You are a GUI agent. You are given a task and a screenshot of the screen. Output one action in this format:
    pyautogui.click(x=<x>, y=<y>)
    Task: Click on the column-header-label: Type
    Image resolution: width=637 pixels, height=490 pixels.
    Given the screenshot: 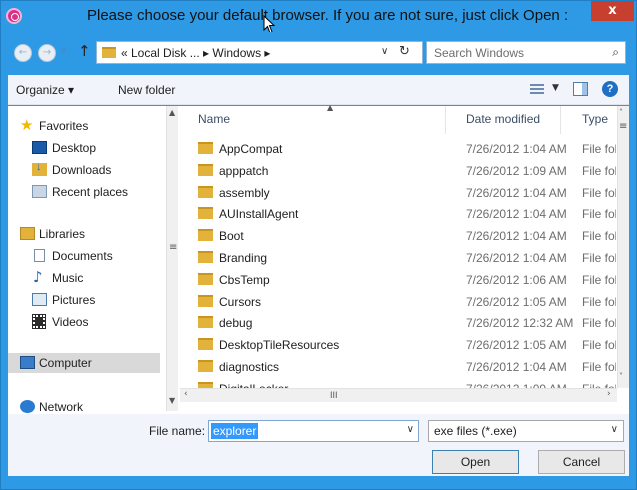 What is the action you would take?
    pyautogui.click(x=595, y=119)
    